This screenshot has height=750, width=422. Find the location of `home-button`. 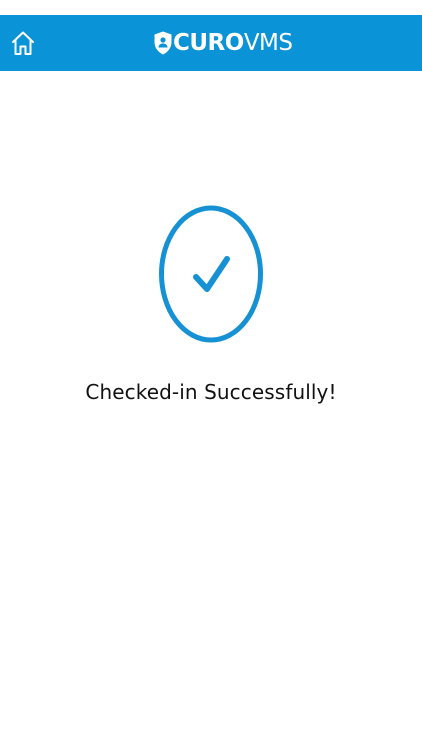

home-button is located at coordinates (23, 43).